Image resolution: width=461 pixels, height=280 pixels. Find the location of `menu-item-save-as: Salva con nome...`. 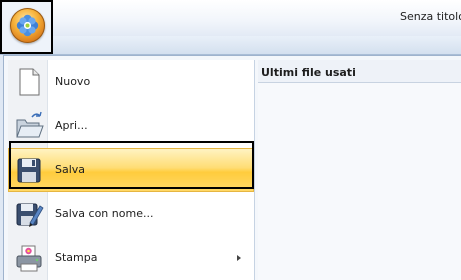

menu-item-save-as: Salva con nome... is located at coordinates (131, 214).